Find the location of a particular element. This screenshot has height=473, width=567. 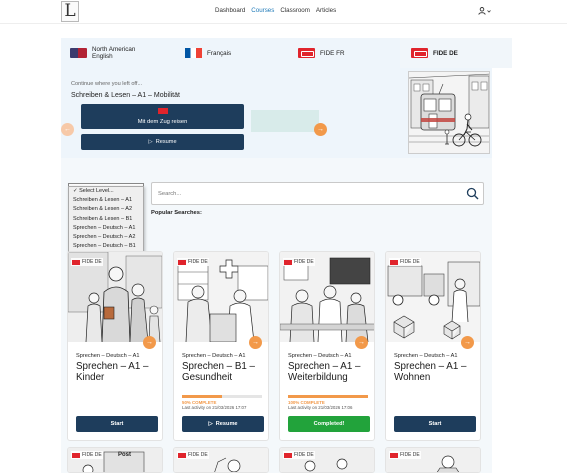

carousel-prev-button: ← is located at coordinates (67, 129).